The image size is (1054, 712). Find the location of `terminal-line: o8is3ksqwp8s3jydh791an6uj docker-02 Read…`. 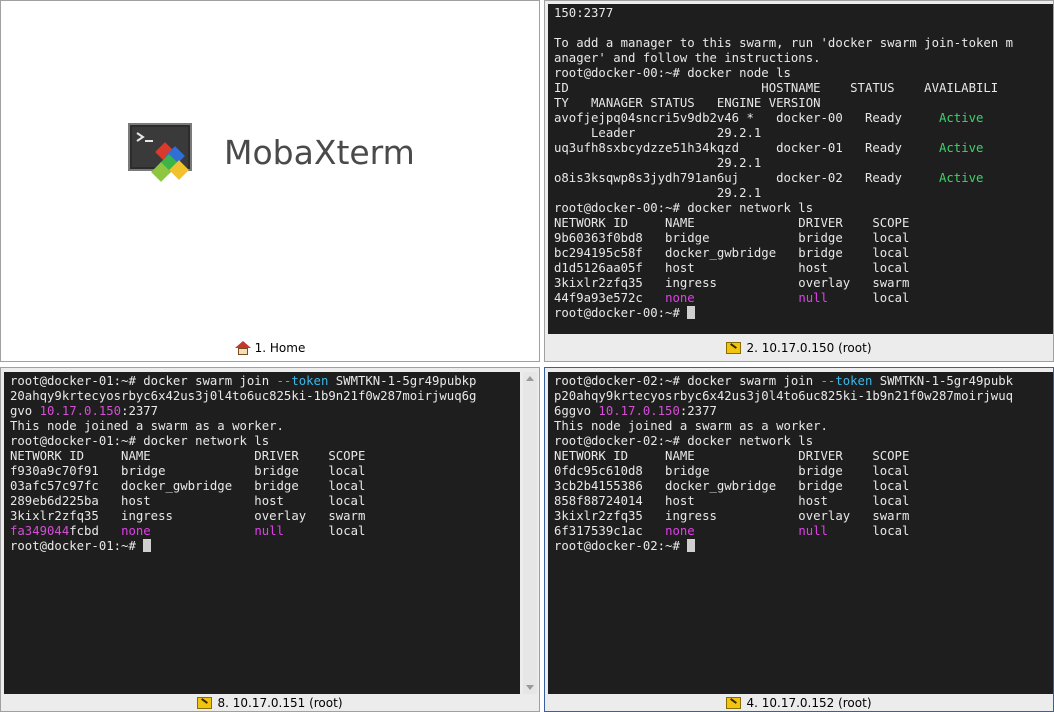

terminal-line: o8is3ksqwp8s3jydh791an6uj docker-02 Read… is located at coordinates (803, 178).